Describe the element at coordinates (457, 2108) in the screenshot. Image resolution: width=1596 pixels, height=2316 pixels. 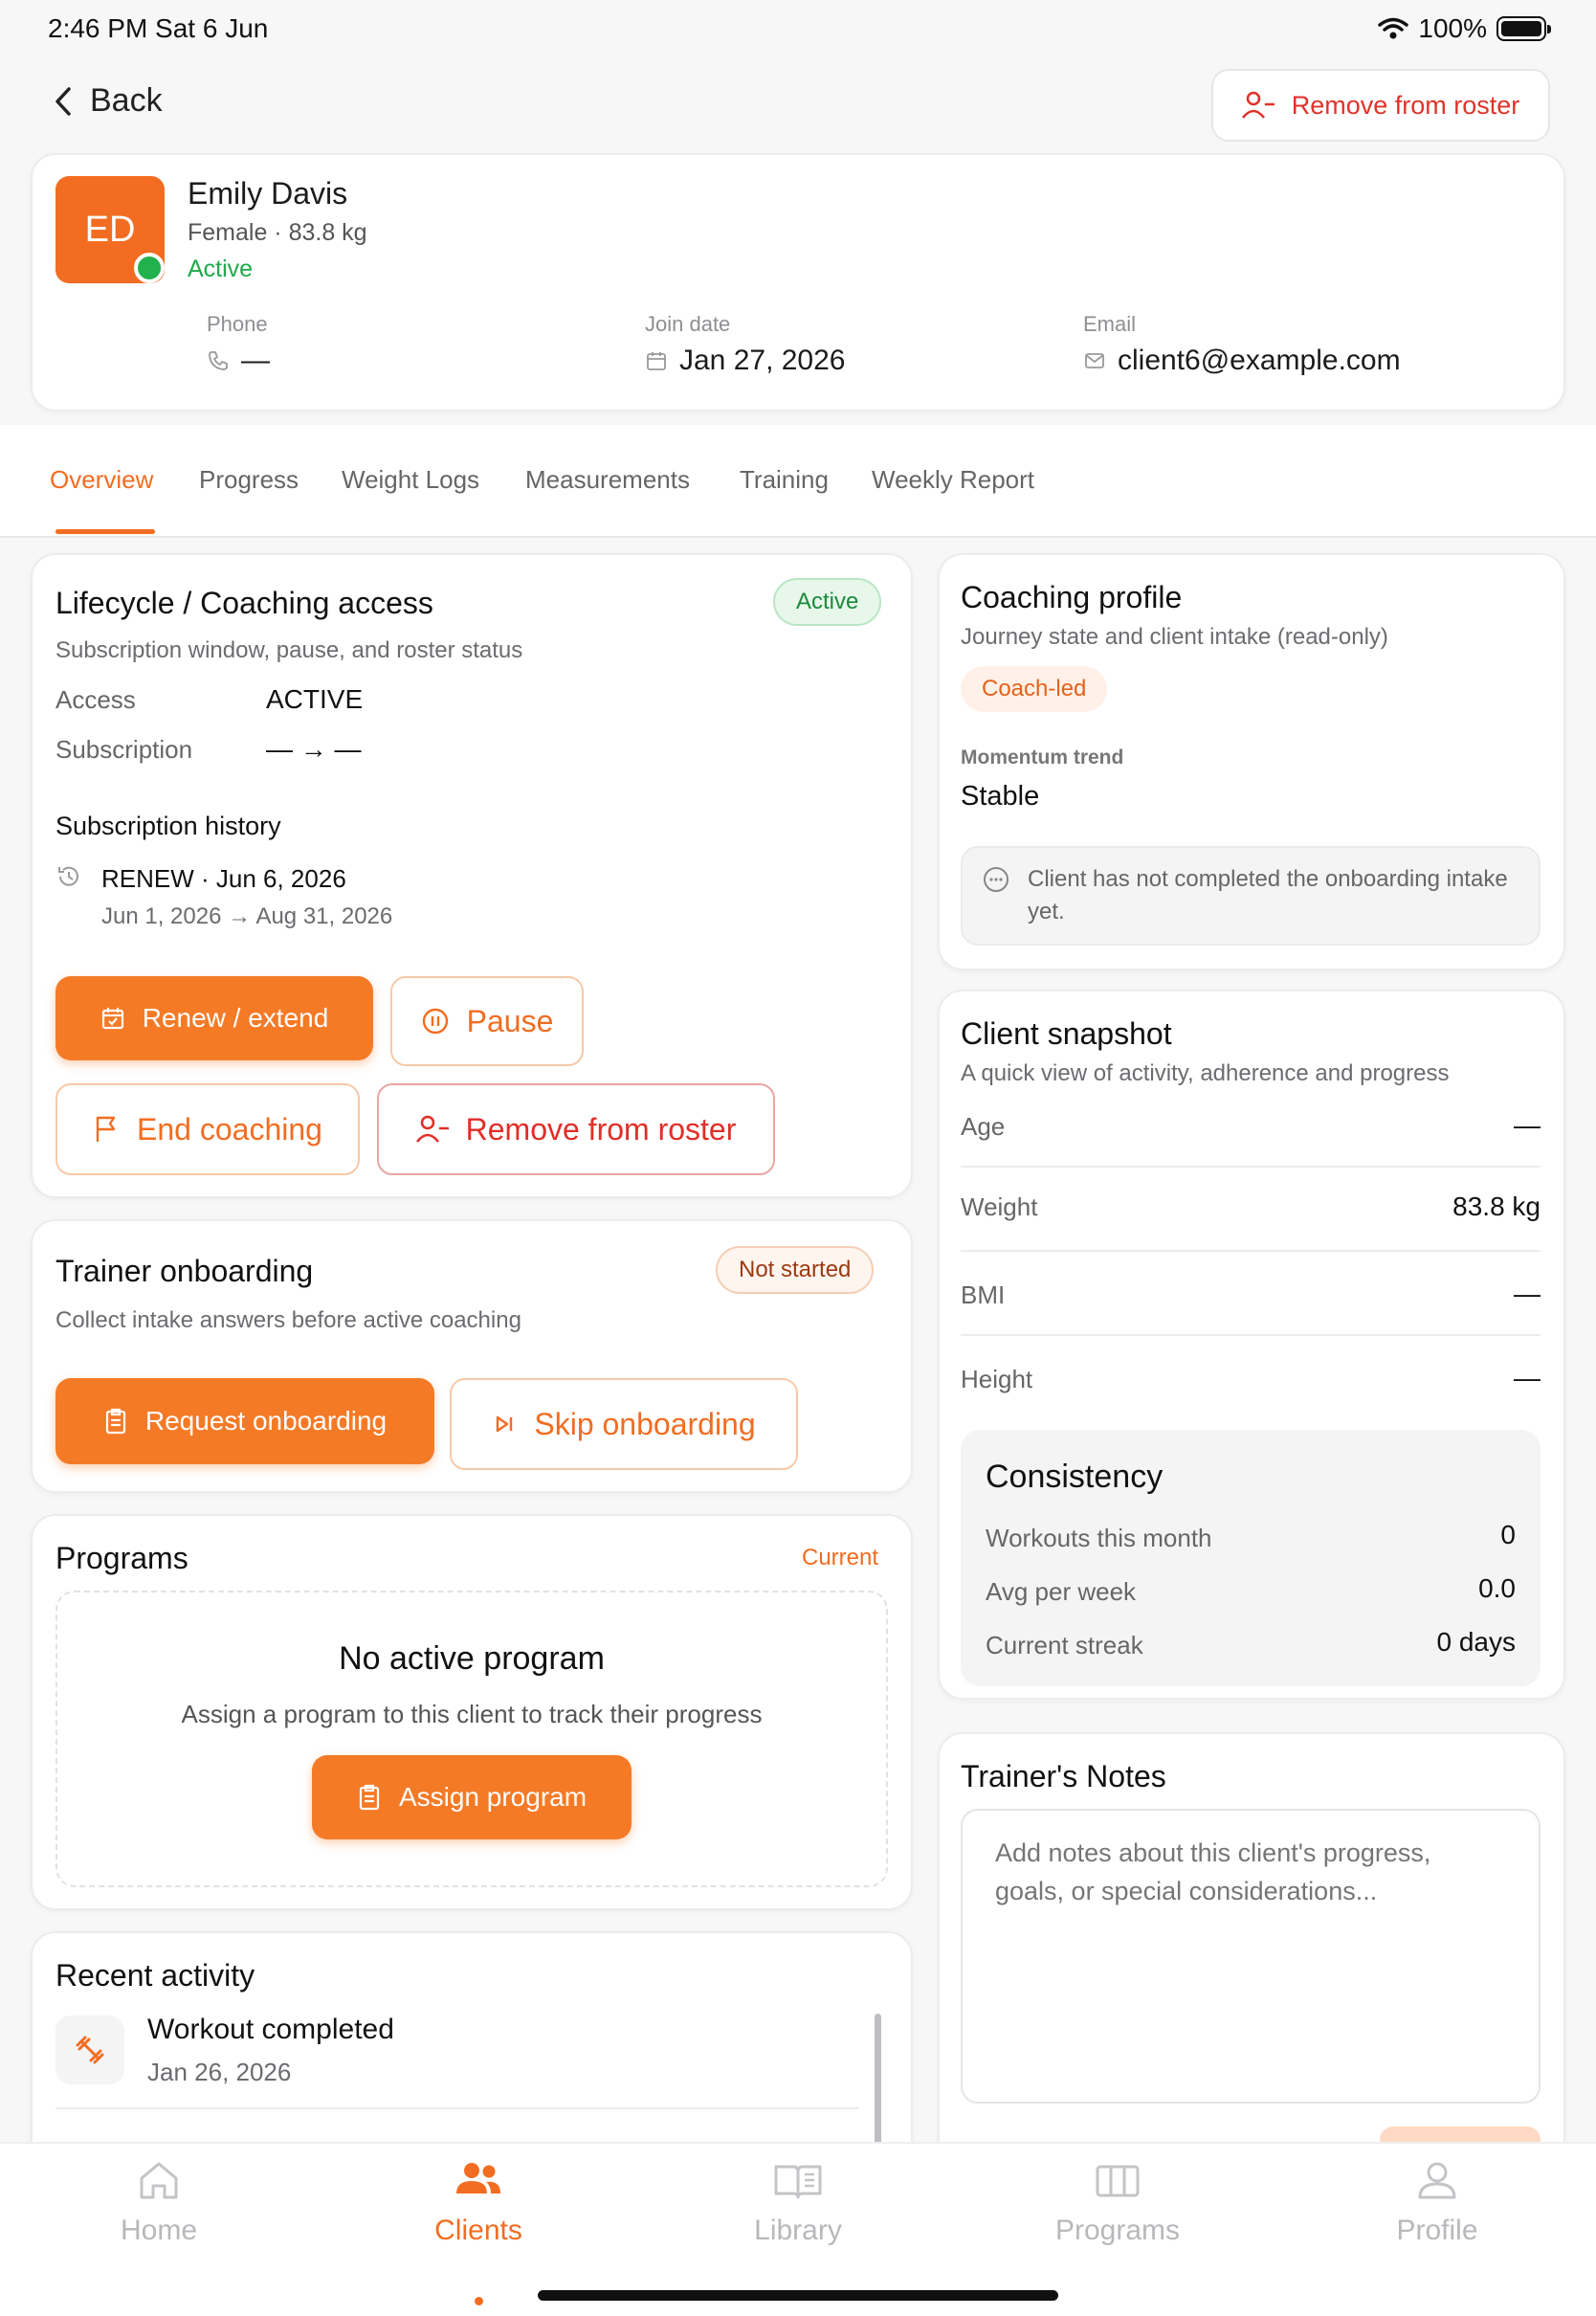
I see `activity-divider` at that location.